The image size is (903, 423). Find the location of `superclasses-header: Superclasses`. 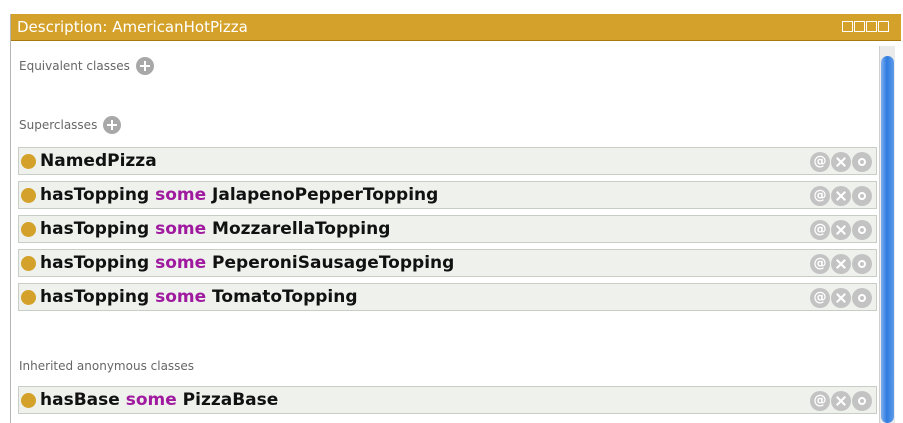

superclasses-header: Superclasses is located at coordinates (70, 125).